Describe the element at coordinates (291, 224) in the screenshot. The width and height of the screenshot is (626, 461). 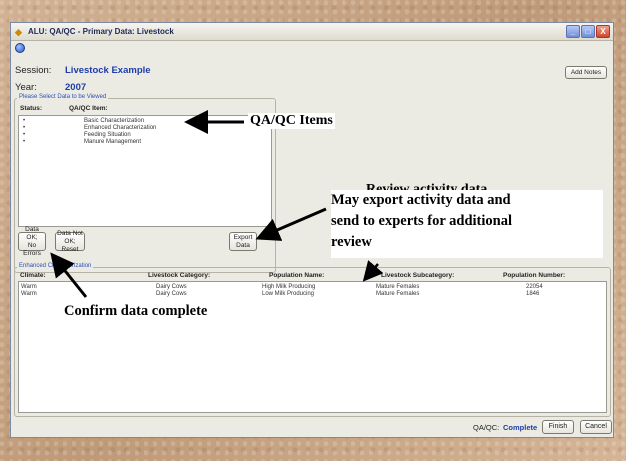
I see `arrow-to-export` at that location.